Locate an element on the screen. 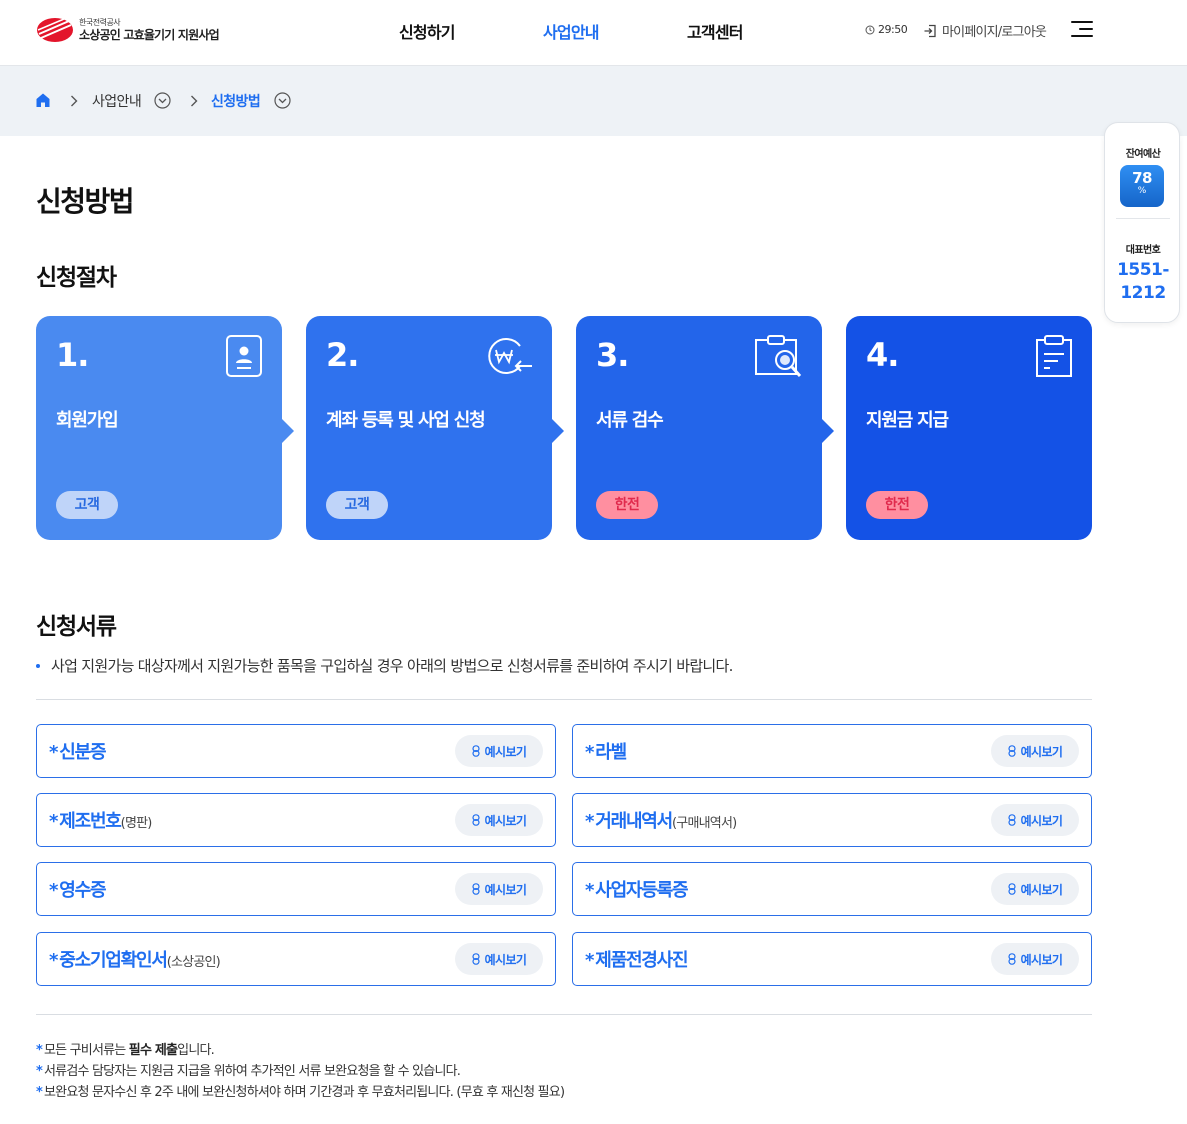  document-title: 거래내역서 is located at coordinates (634, 821).